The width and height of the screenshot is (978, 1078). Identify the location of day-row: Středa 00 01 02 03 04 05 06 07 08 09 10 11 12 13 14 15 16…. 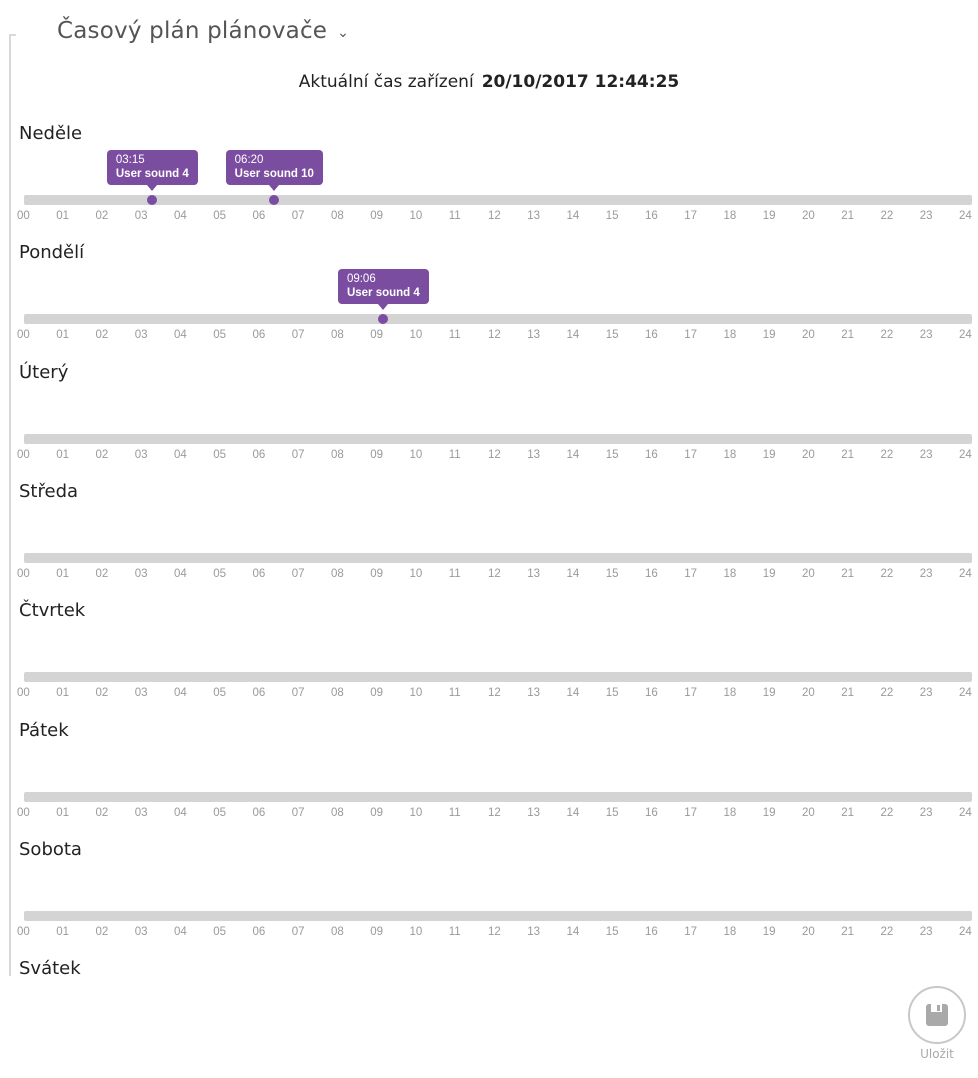
(489, 541).